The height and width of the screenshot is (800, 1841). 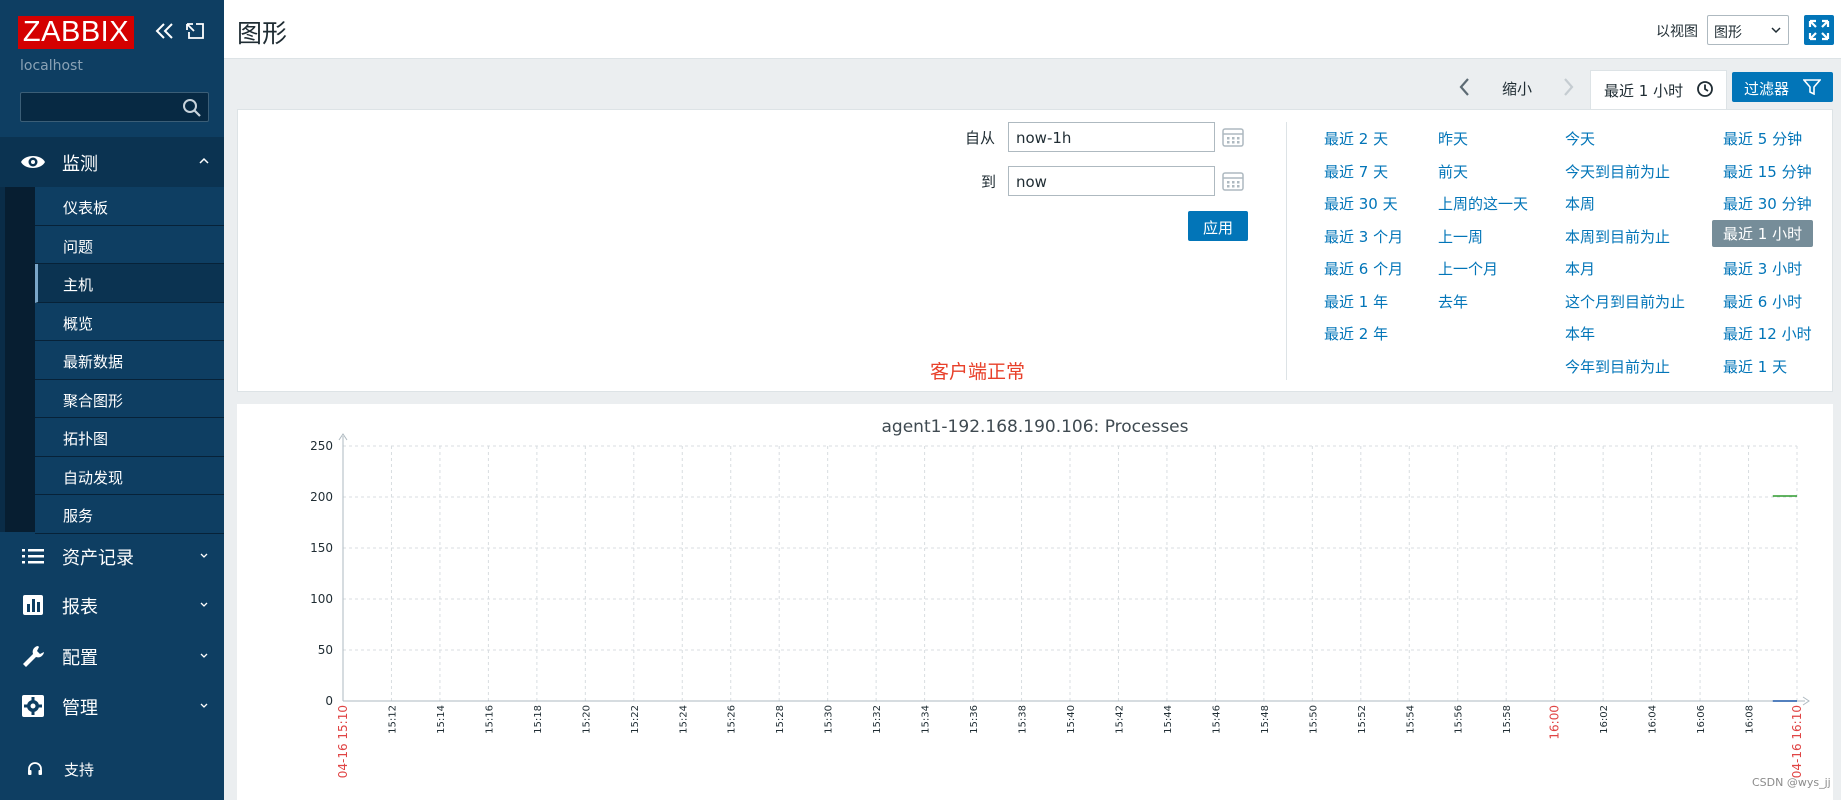 What do you see at coordinates (1617, 366) in the screenshot?
I see `quick-range-link: 今年到目前为止` at bounding box center [1617, 366].